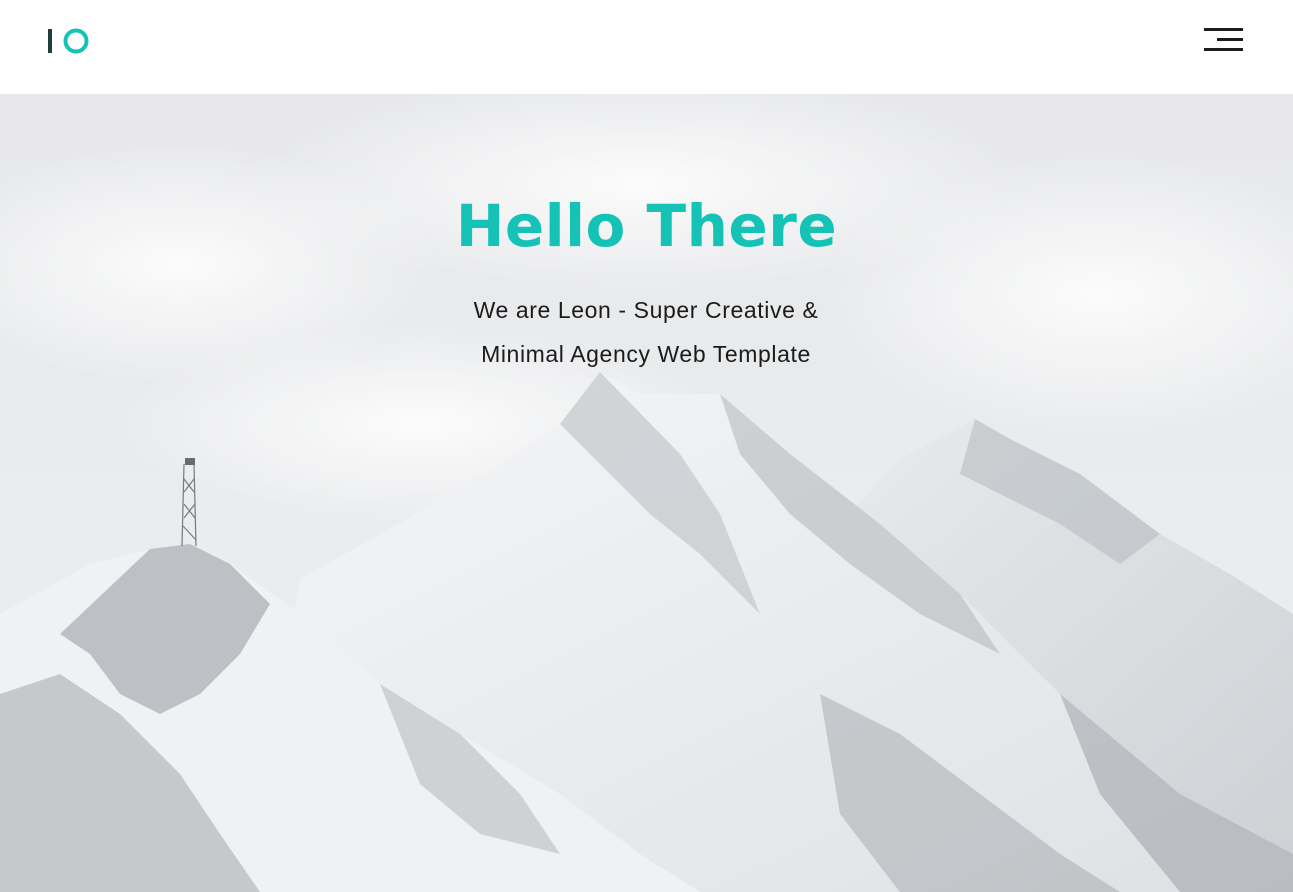 Image resolution: width=1293 pixels, height=892 pixels. I want to click on hero-subtitle-line-2: Minimal Agency Web Template, so click(646, 354).